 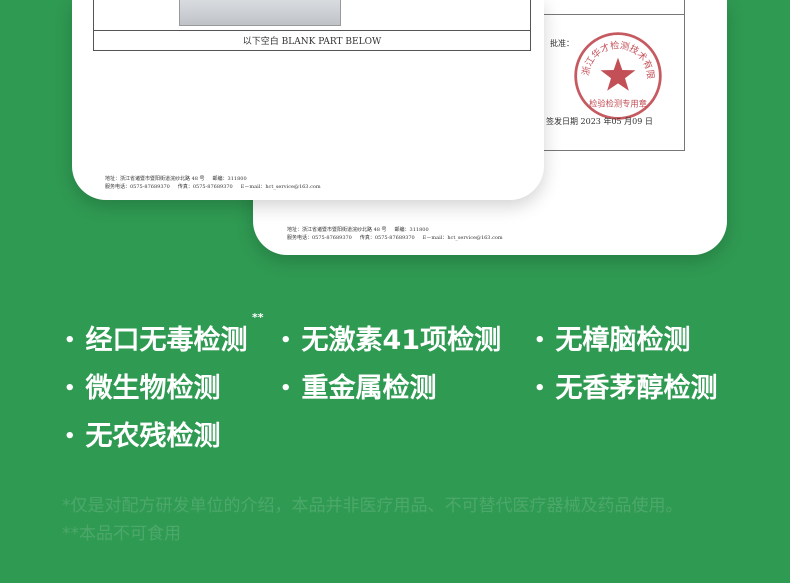 I want to click on feature-label: 重金属检测, so click(x=369, y=388).